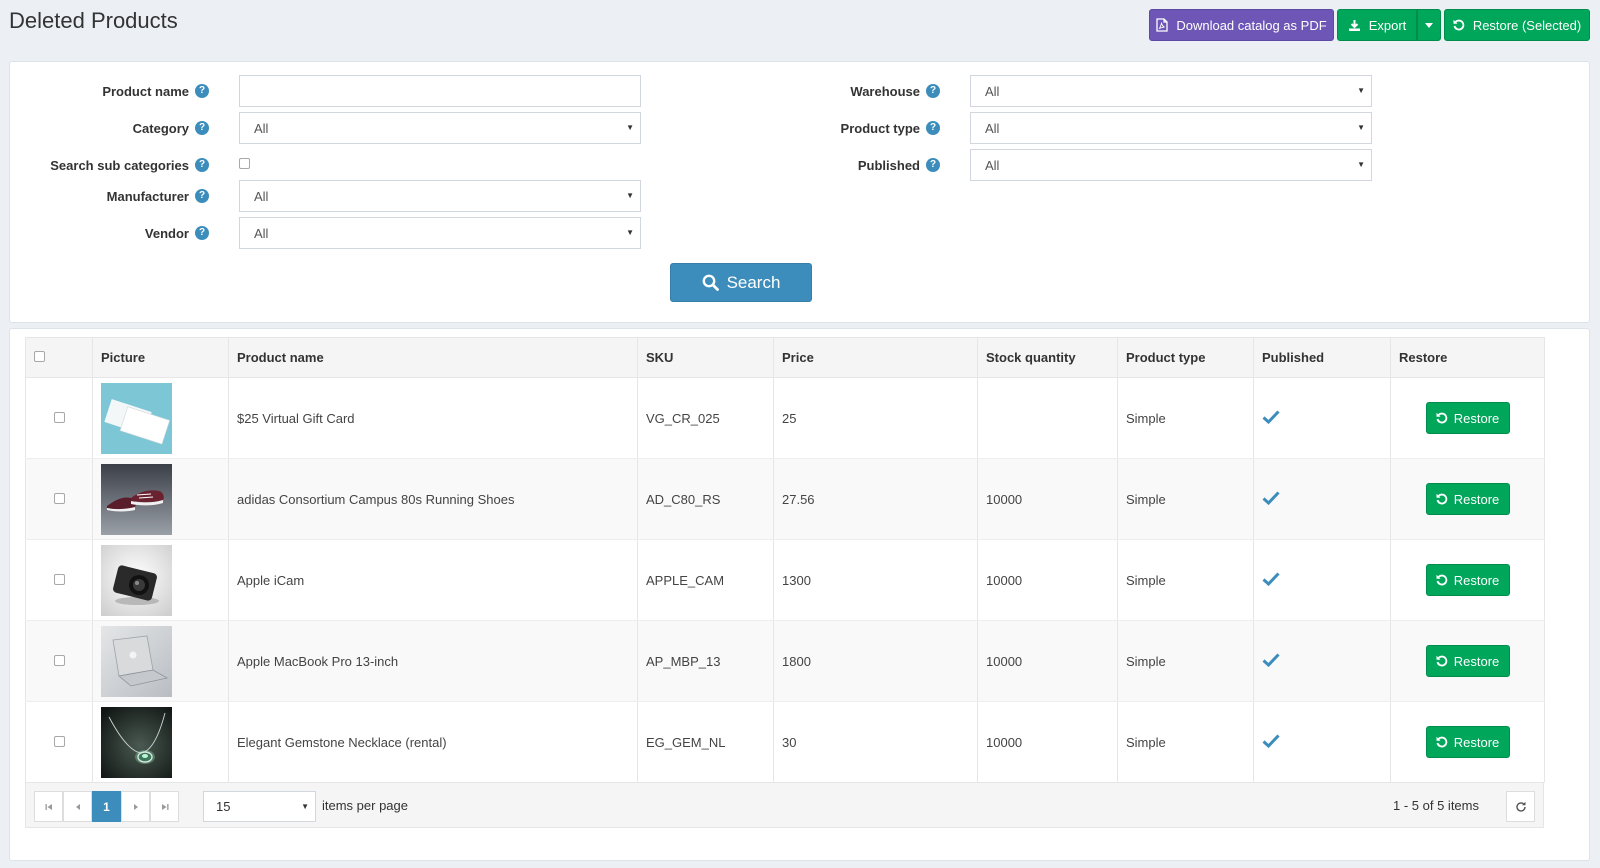  Describe the element at coordinates (825, 91) in the screenshot. I see `warehouse-label: Warehouse?` at that location.